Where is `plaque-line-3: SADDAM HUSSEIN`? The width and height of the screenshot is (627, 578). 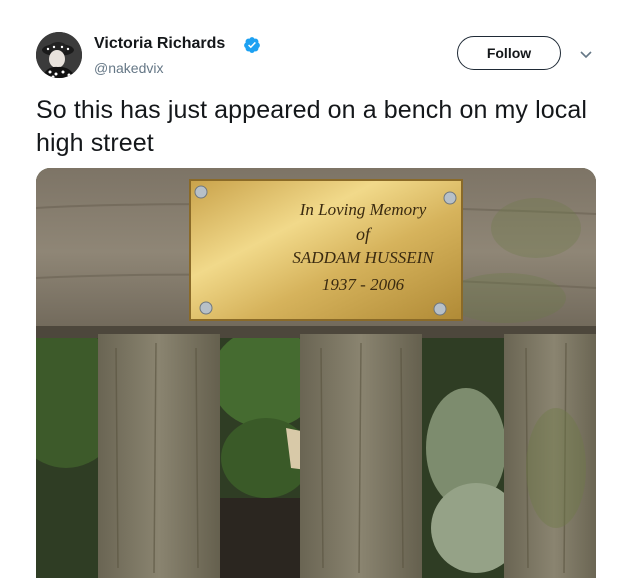
plaque-line-3: SADDAM HUSSEIN is located at coordinates (363, 257).